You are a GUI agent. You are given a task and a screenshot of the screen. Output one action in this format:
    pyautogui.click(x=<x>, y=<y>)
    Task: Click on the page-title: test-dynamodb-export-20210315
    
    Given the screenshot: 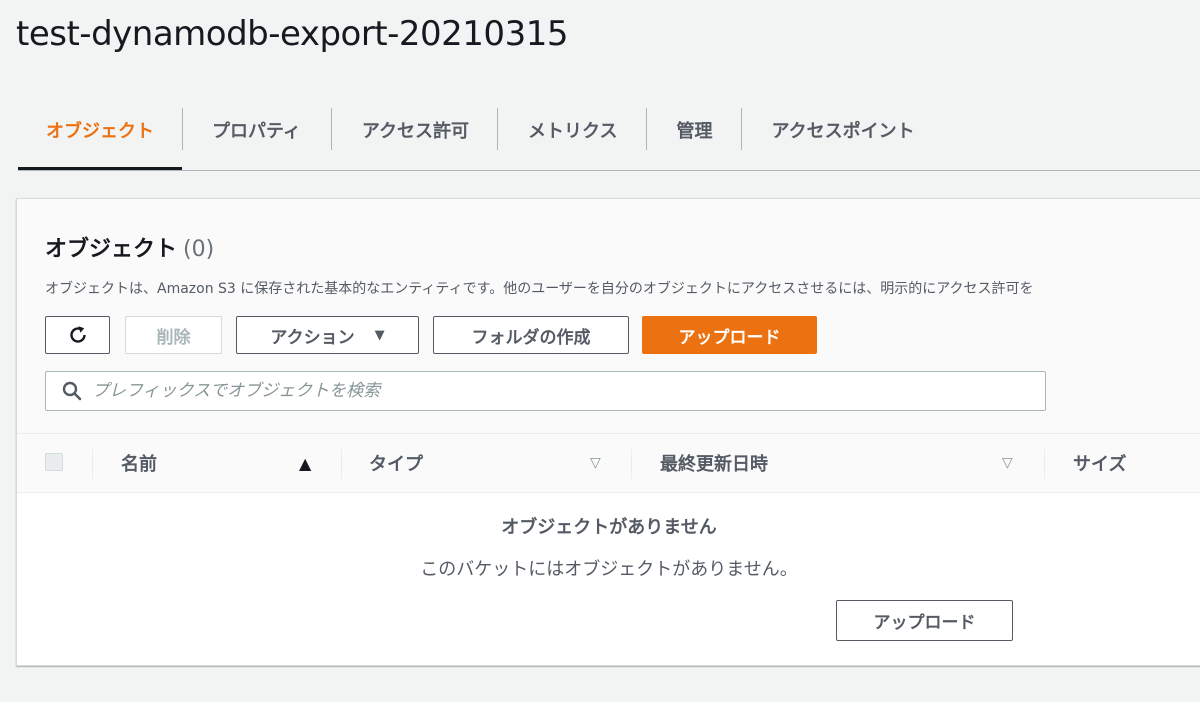 What is the action you would take?
    pyautogui.click(x=292, y=34)
    